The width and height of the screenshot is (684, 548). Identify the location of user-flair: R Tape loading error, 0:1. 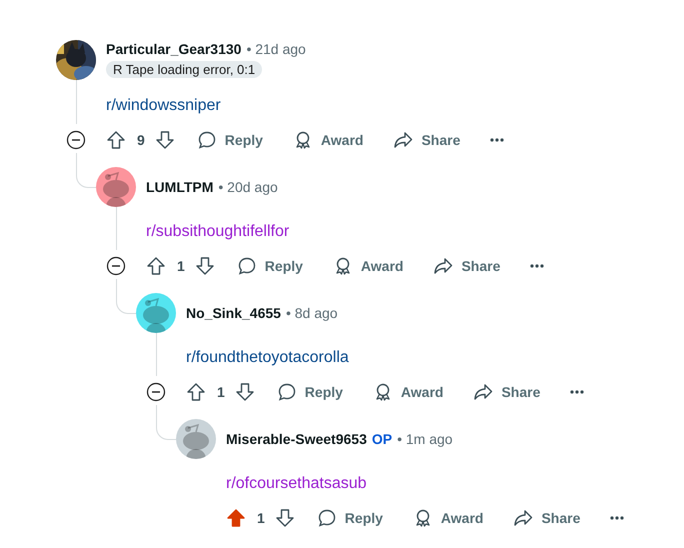
(184, 69).